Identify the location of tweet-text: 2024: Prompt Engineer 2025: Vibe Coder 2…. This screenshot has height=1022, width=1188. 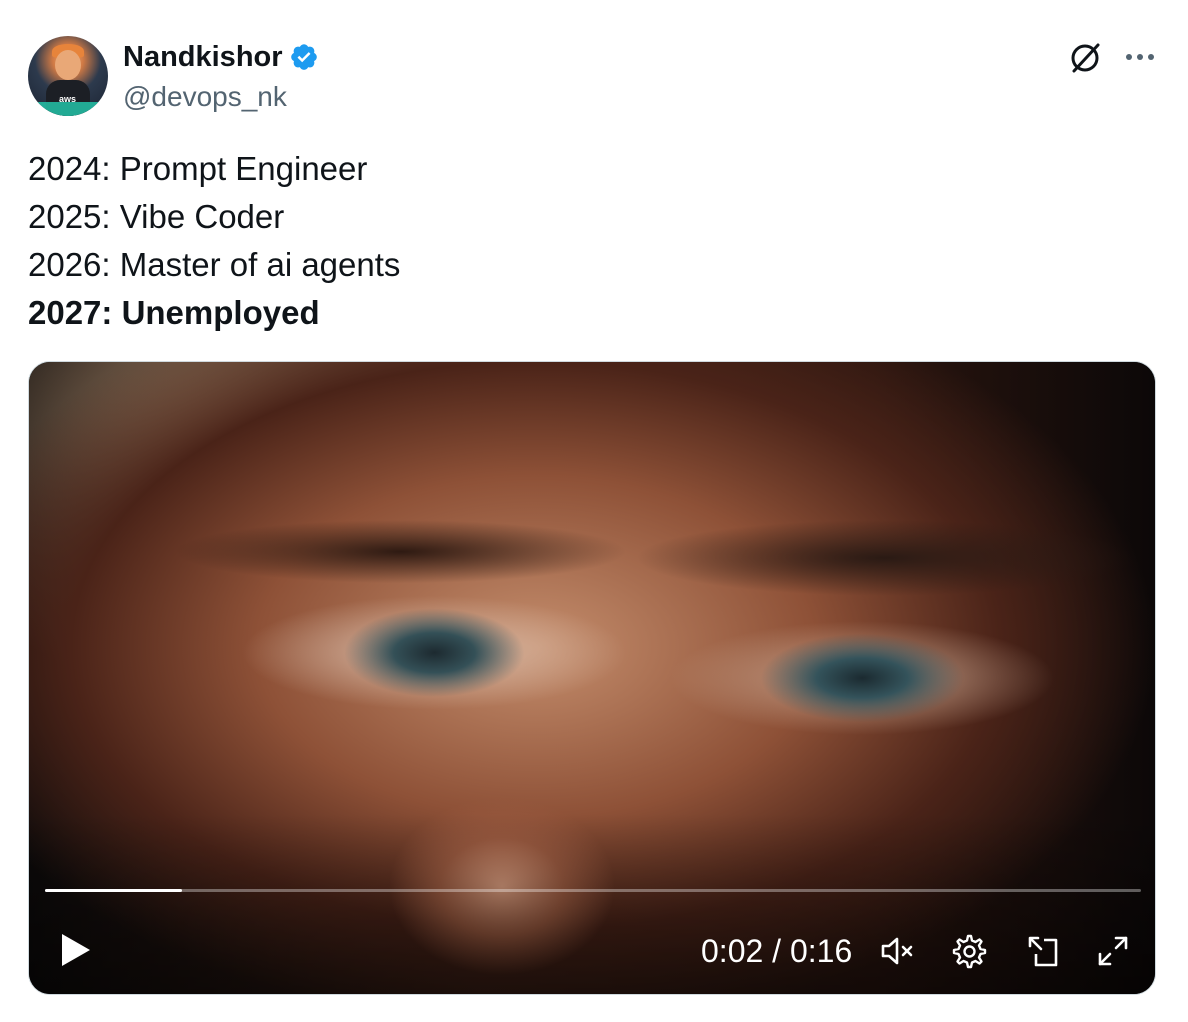
(214, 241).